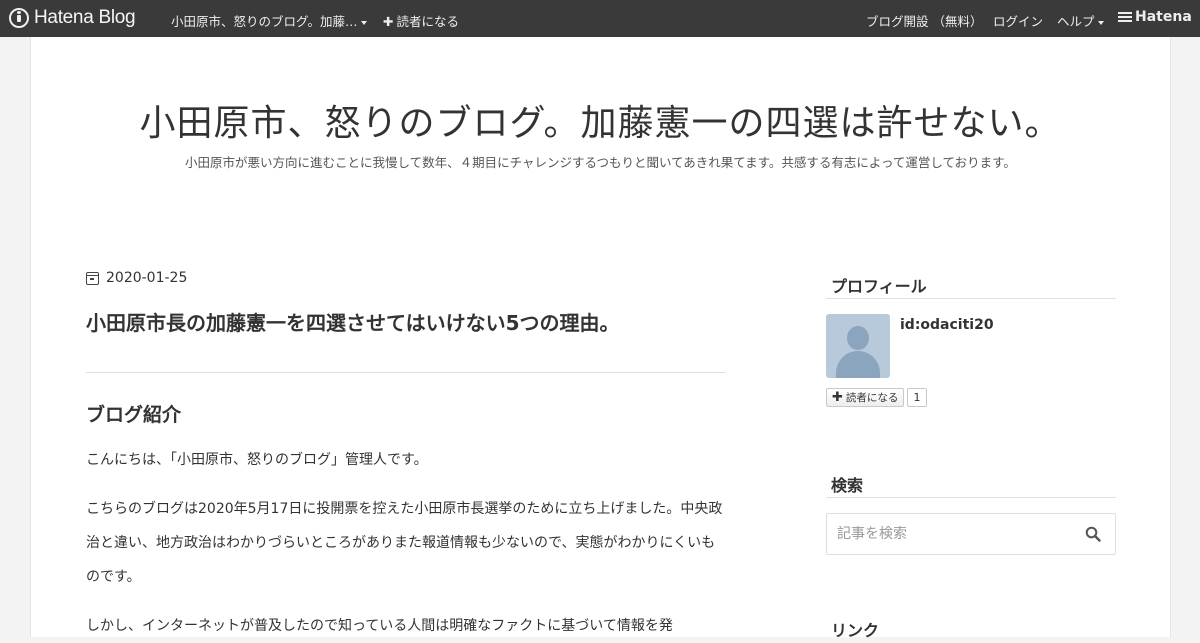 Image resolution: width=1200 pixels, height=643 pixels. I want to click on blog-title: 小田原市、怒りのブログ。加藤憲一の四選は許せない。, so click(600, 120).